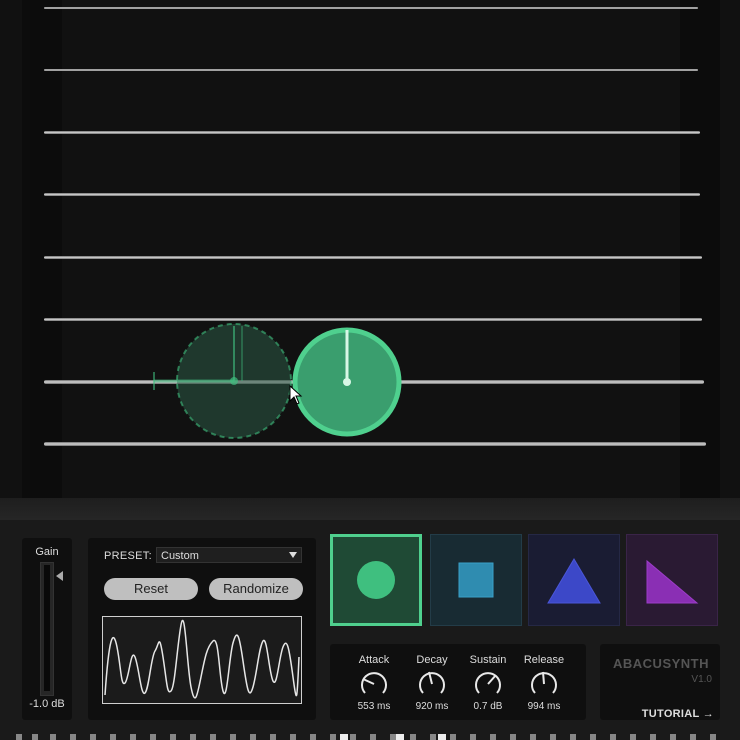 This screenshot has height=740, width=740. I want to click on reset-button: Reset, so click(151, 589).